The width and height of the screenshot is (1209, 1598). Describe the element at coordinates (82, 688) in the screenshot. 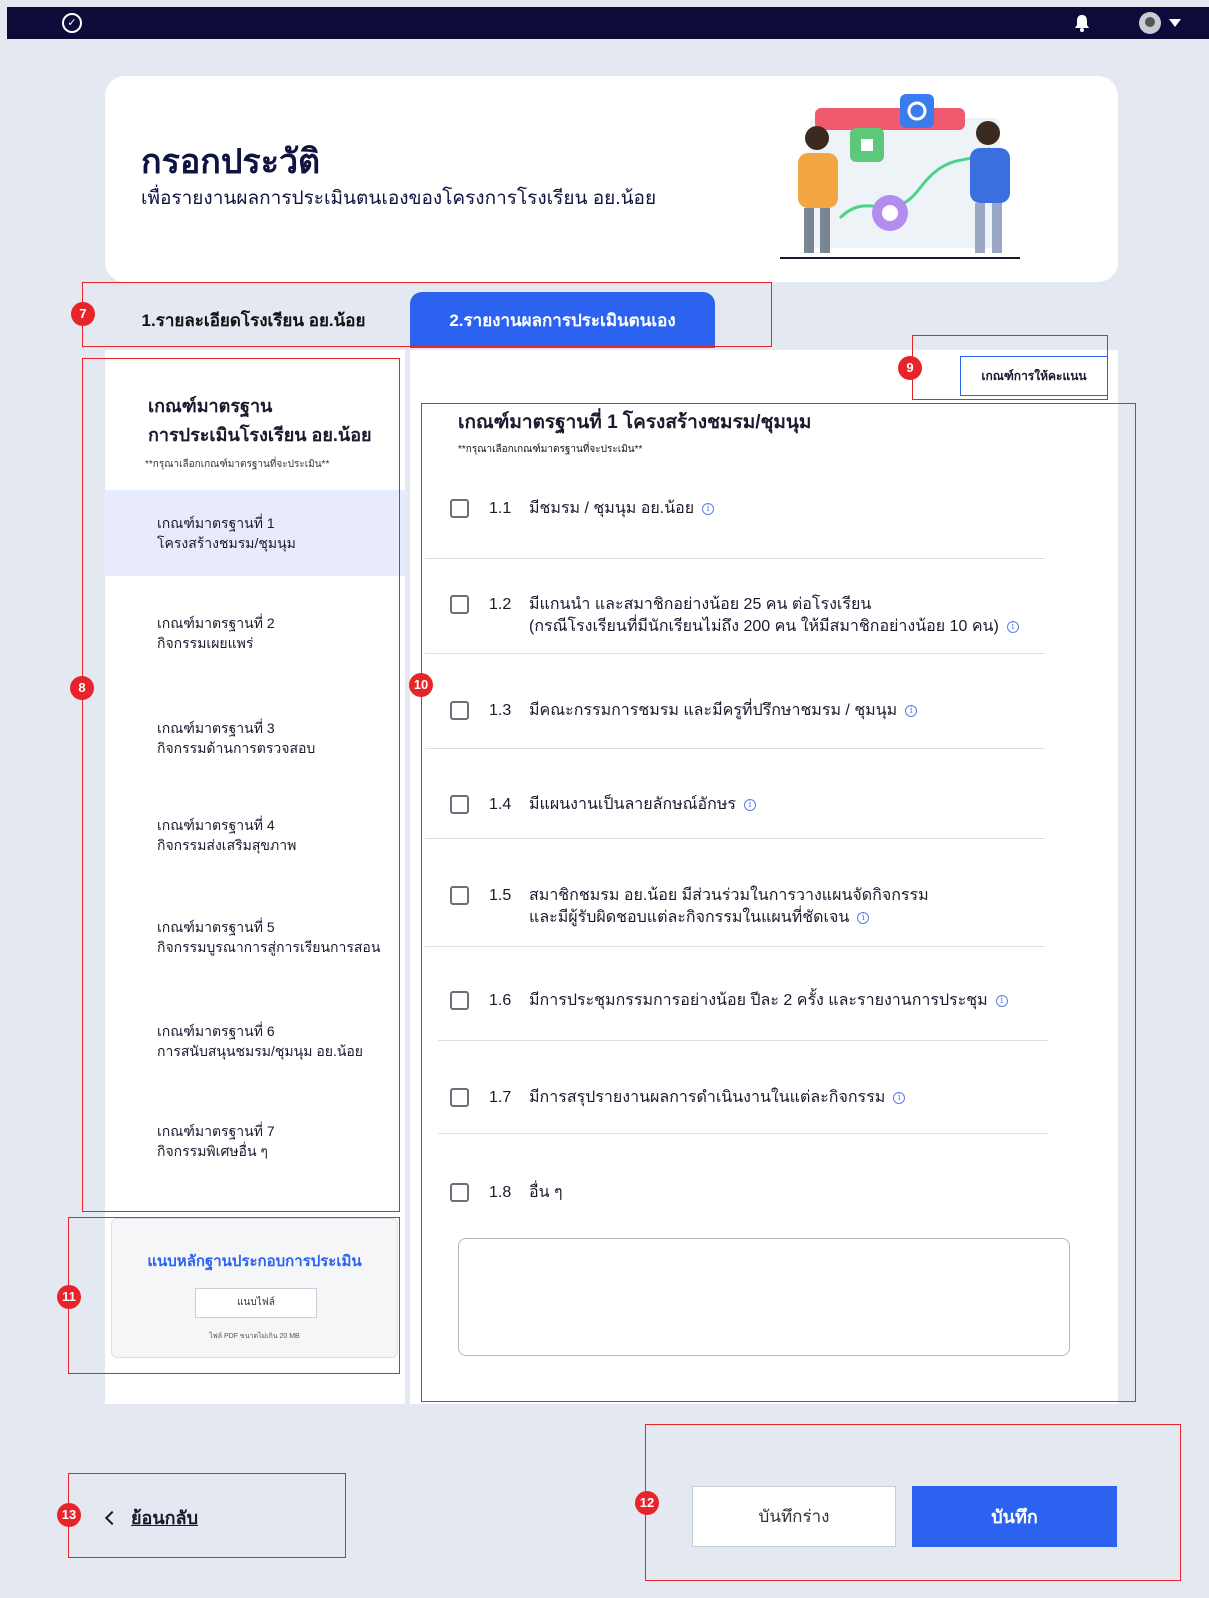

I see `annotation-badge-8: 8` at that location.